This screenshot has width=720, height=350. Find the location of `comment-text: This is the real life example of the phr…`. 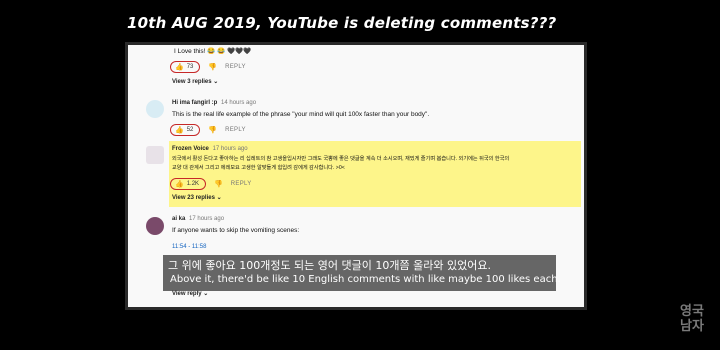

comment-text: This is the real life example of the phr… is located at coordinates (301, 114).